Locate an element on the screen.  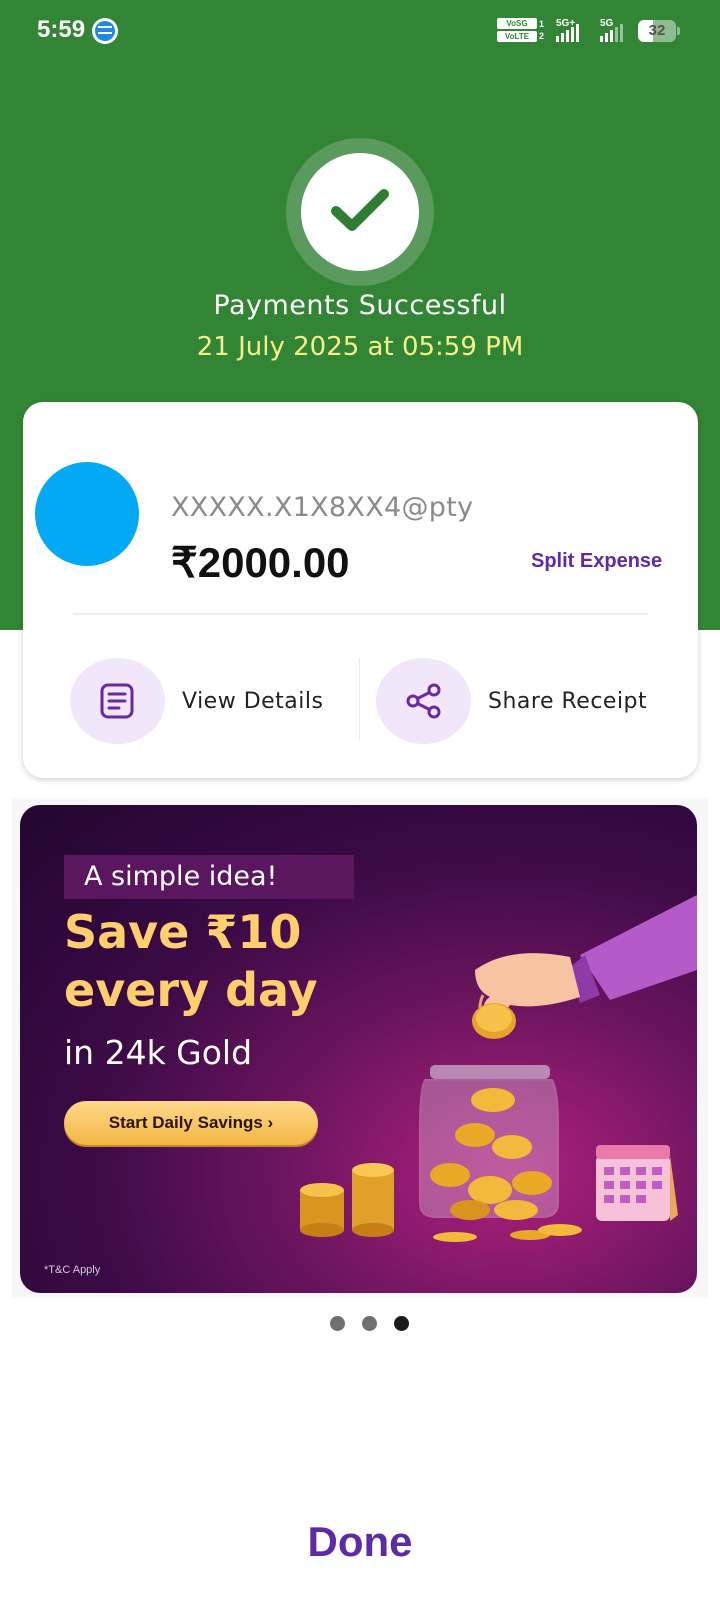
battery-tip is located at coordinates (678, 31).